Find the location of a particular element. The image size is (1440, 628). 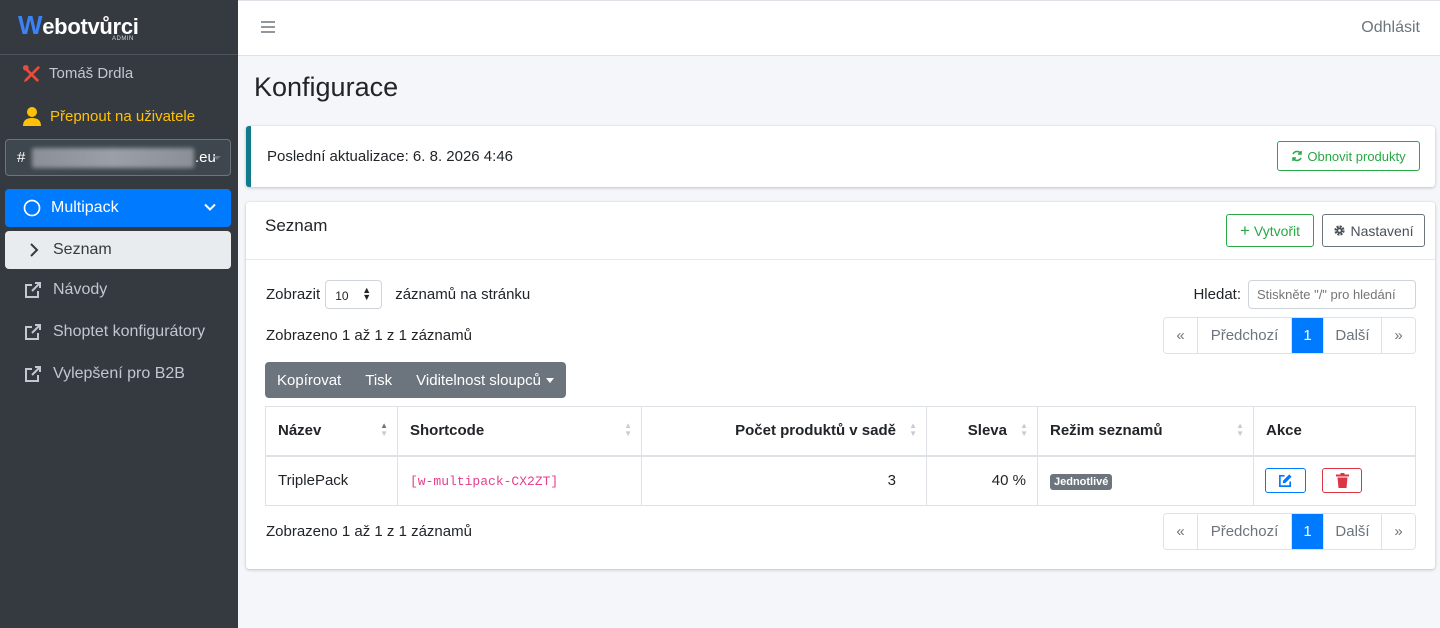

cell-actions is located at coordinates (1334, 480).